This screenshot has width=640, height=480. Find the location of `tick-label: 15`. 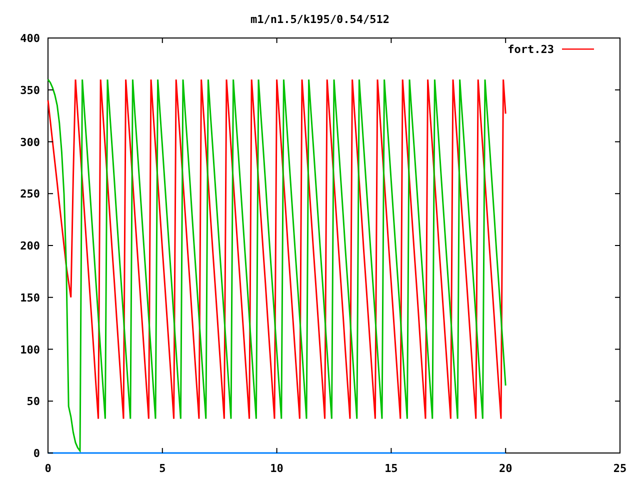

tick-label: 15 is located at coordinates (391, 468).